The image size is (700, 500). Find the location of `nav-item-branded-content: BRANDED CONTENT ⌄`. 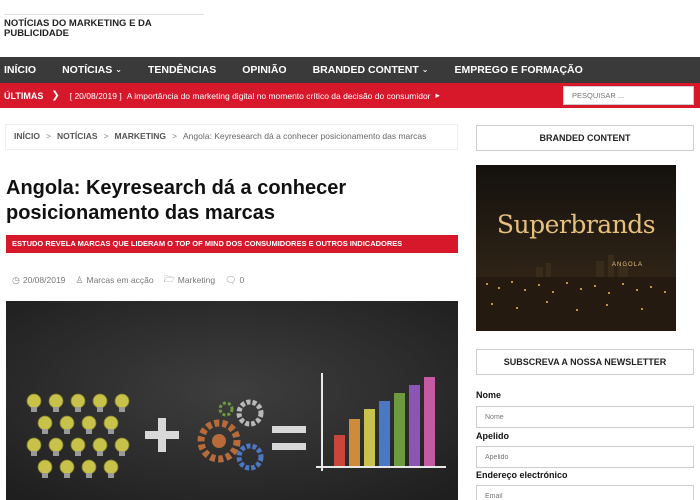

nav-item-branded-content: BRANDED CONTENT ⌄ is located at coordinates (371, 70).